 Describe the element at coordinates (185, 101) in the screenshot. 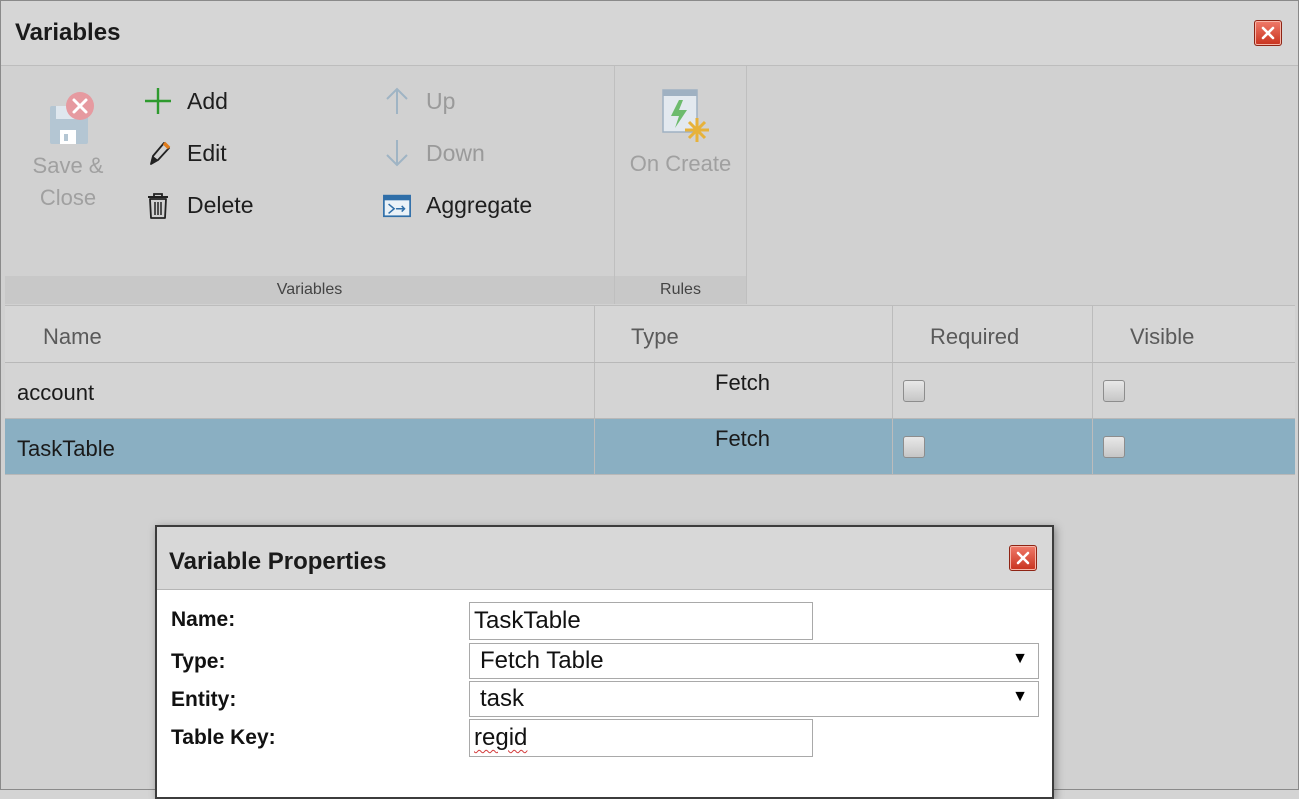

I see `add-button: Add` at that location.